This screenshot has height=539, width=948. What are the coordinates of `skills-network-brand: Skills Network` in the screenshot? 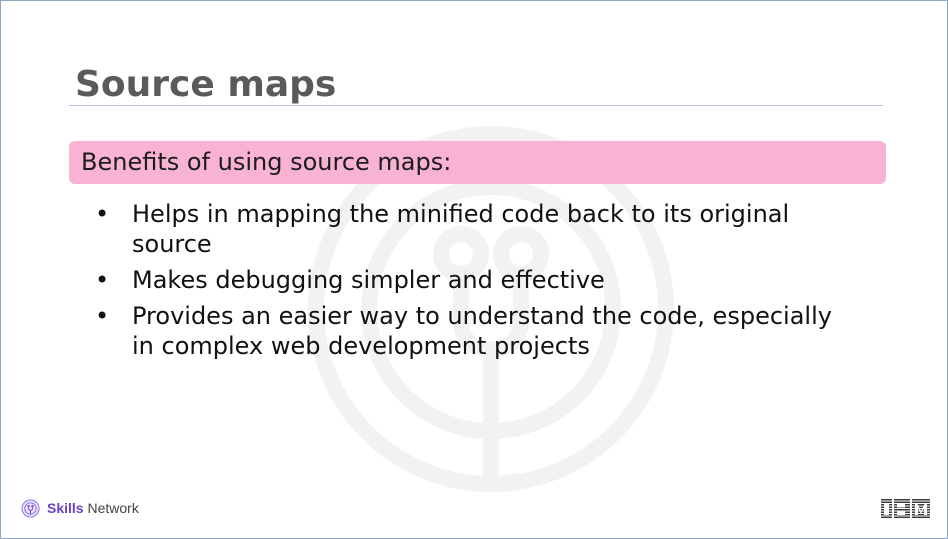 It's located at (80, 508).